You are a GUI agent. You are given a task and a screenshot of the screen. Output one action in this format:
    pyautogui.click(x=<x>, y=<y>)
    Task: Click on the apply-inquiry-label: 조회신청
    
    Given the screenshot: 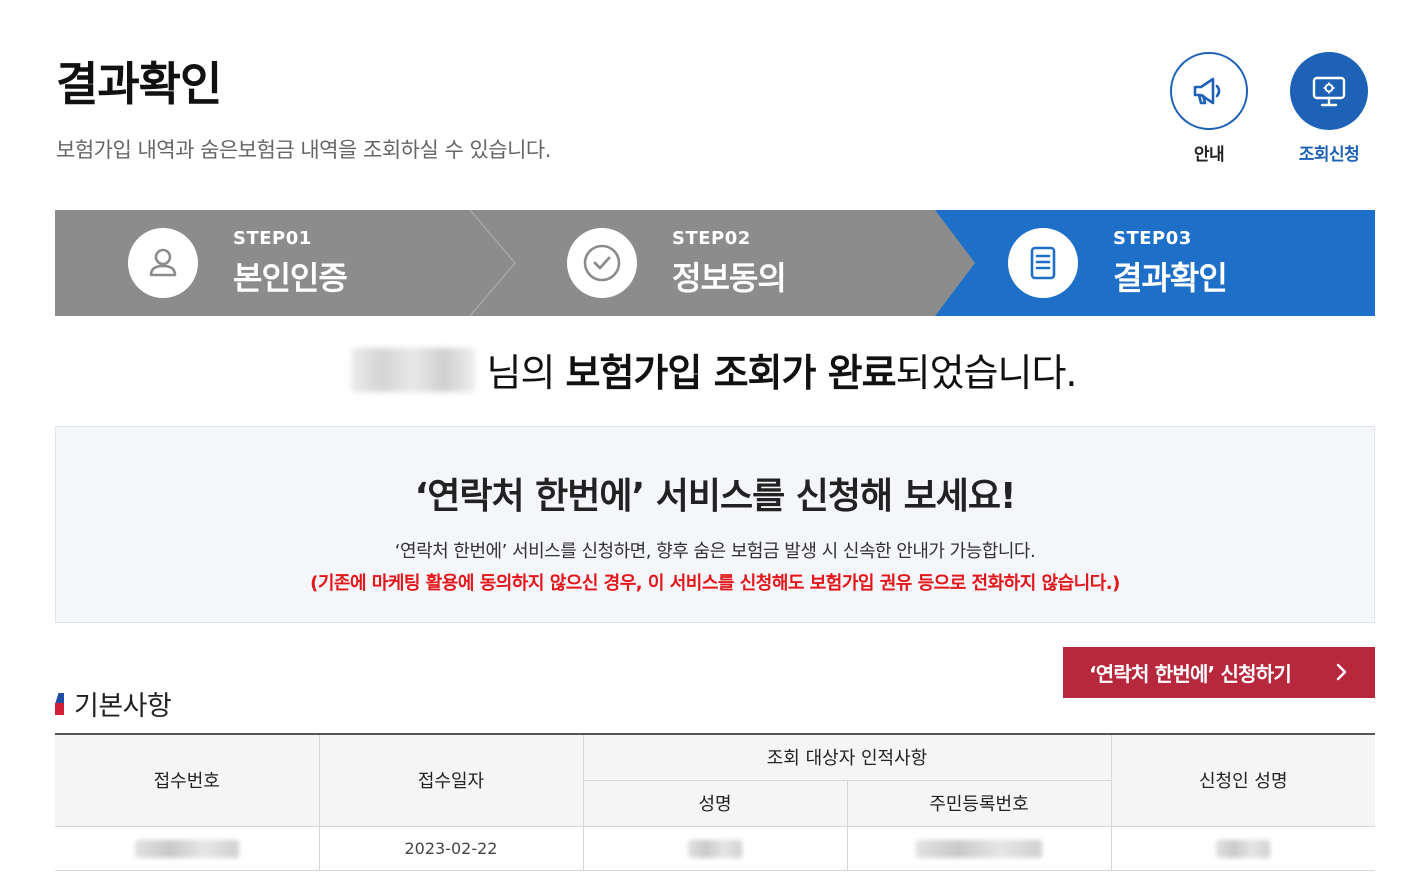 What is the action you would take?
    pyautogui.click(x=1329, y=155)
    